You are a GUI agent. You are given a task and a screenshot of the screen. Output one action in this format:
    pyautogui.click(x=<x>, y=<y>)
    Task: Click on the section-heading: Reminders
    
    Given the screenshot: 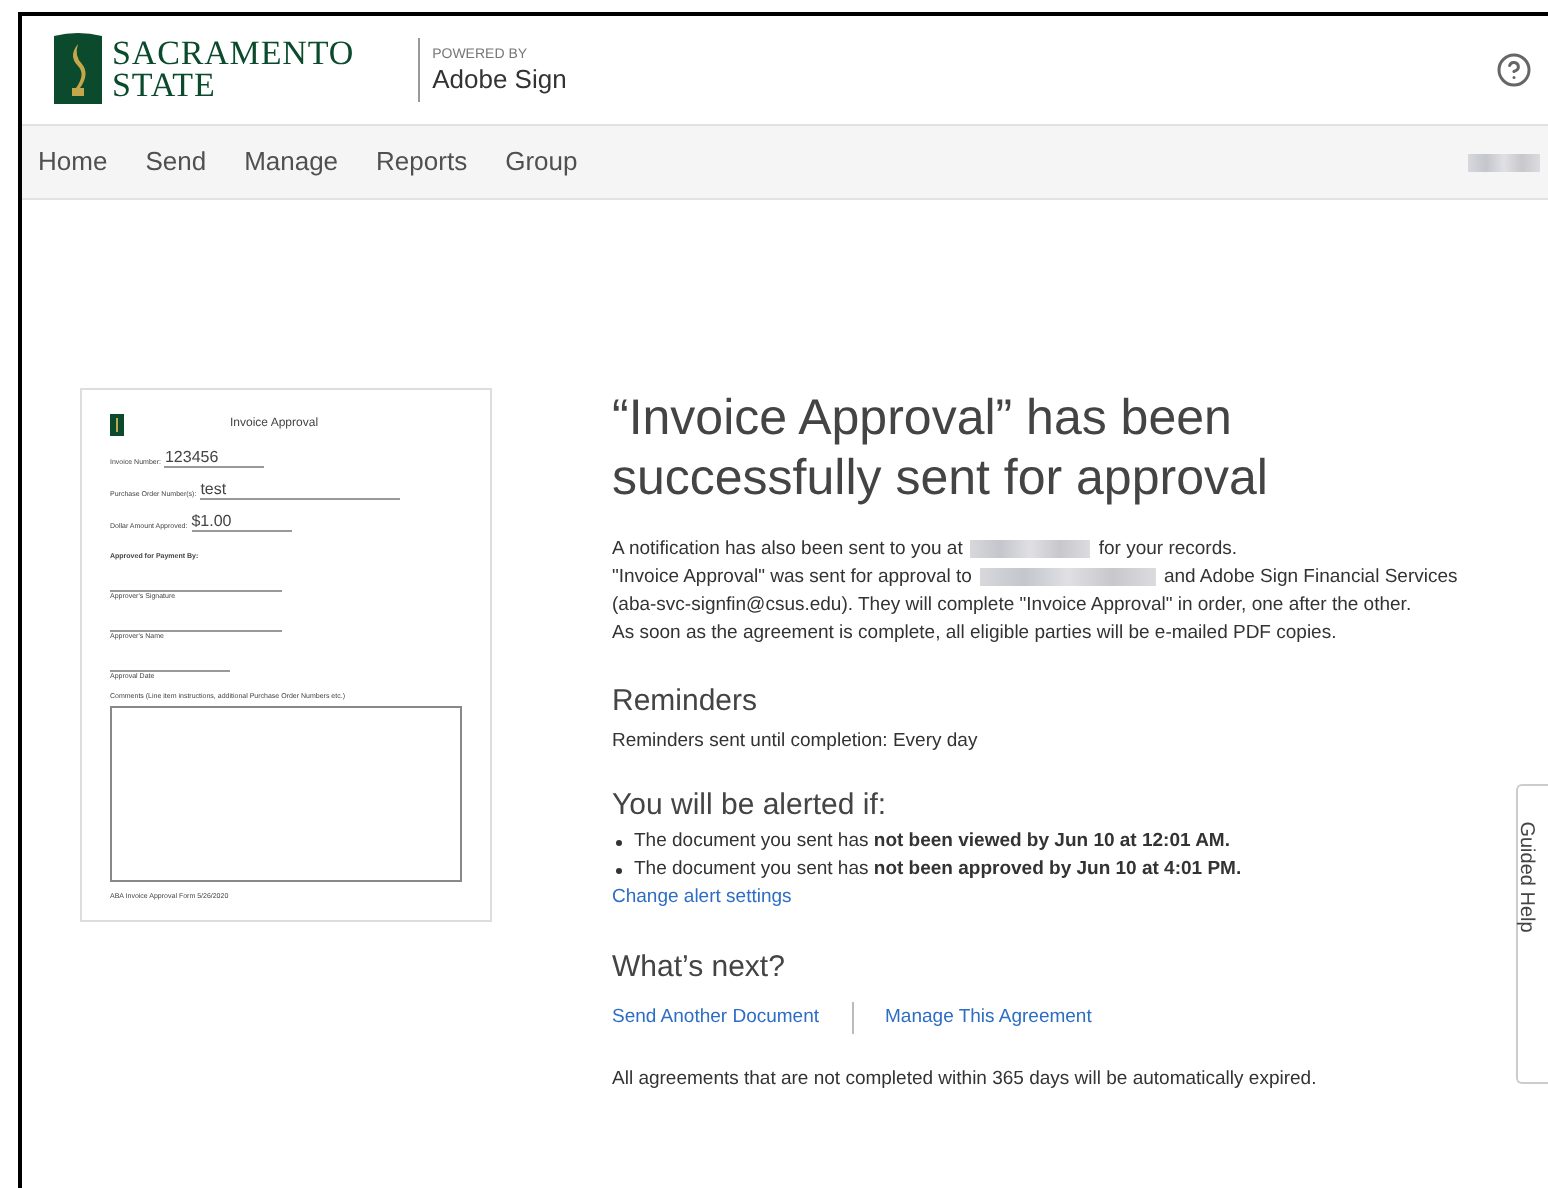 What is the action you would take?
    pyautogui.click(x=686, y=702)
    